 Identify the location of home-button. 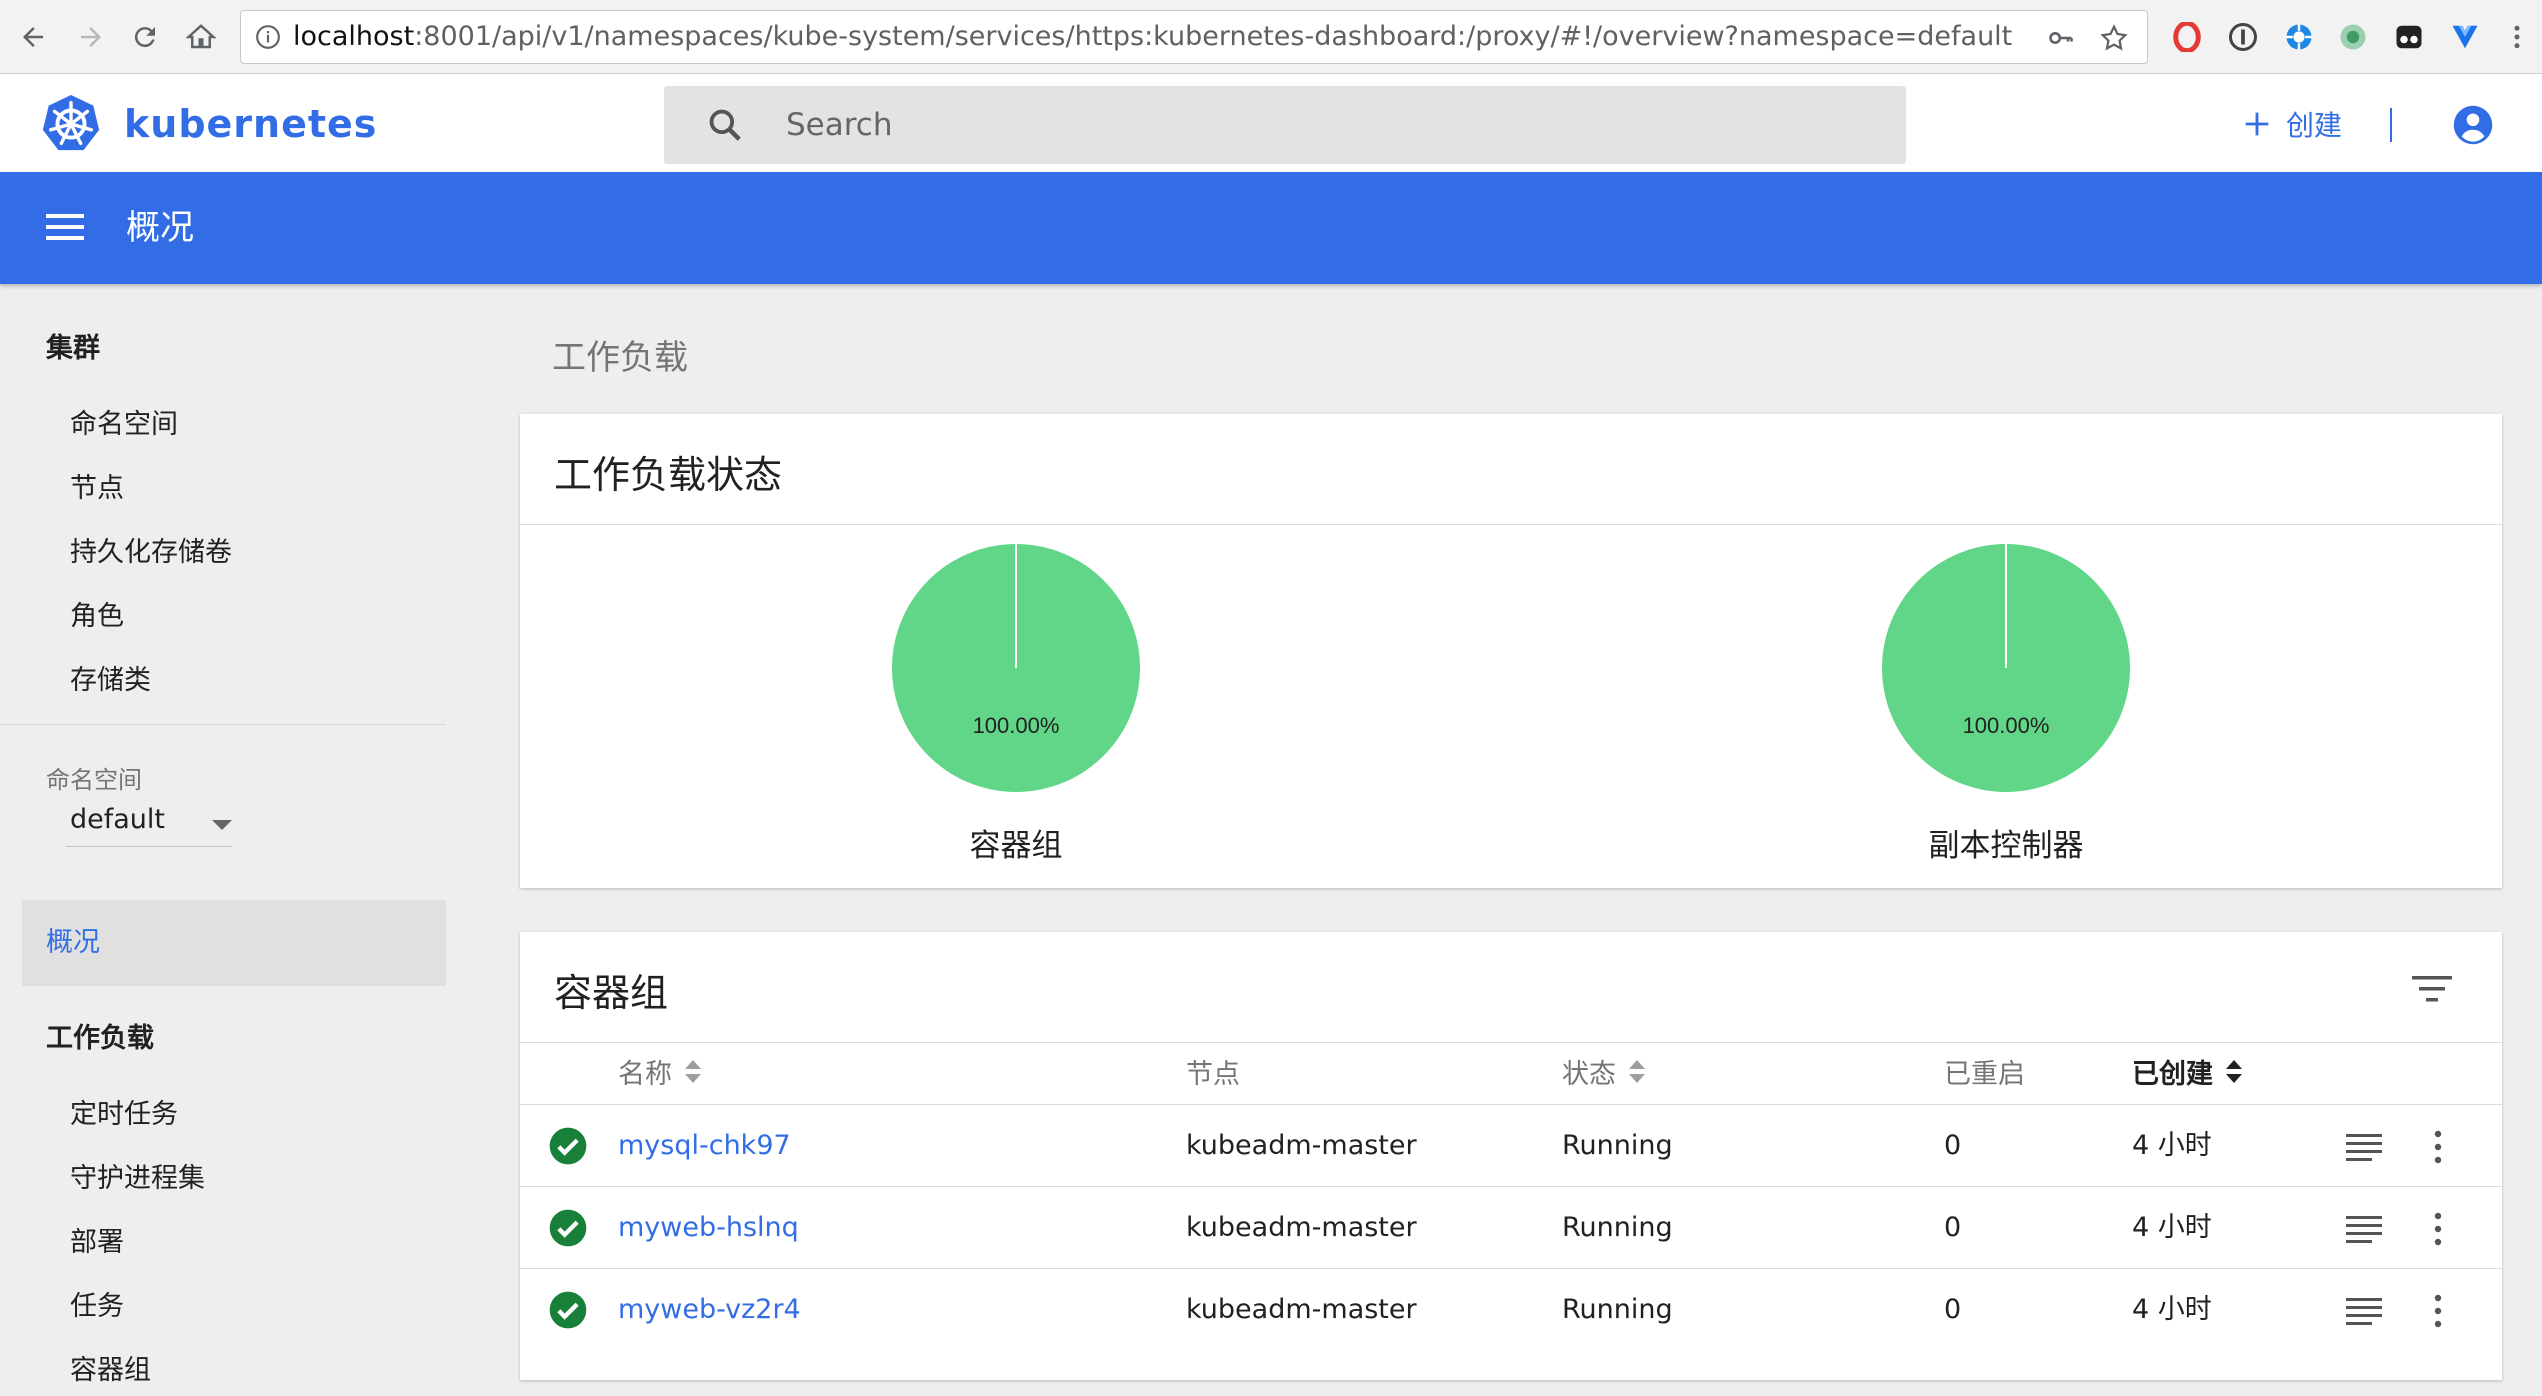
(201, 37).